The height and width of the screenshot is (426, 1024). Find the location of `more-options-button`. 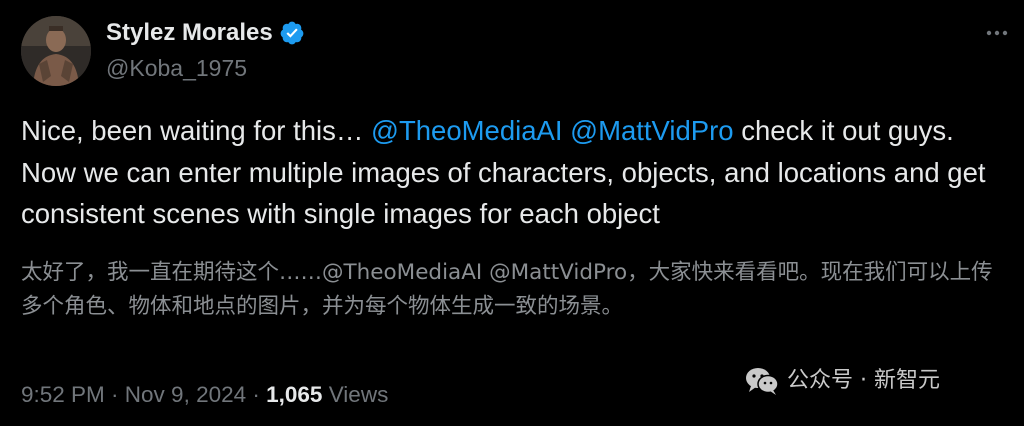

more-options-button is located at coordinates (997, 33).